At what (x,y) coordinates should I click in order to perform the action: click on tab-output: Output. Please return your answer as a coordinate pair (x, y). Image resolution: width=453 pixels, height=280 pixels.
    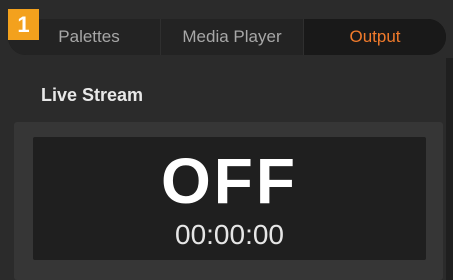
    Looking at the image, I should click on (375, 37).